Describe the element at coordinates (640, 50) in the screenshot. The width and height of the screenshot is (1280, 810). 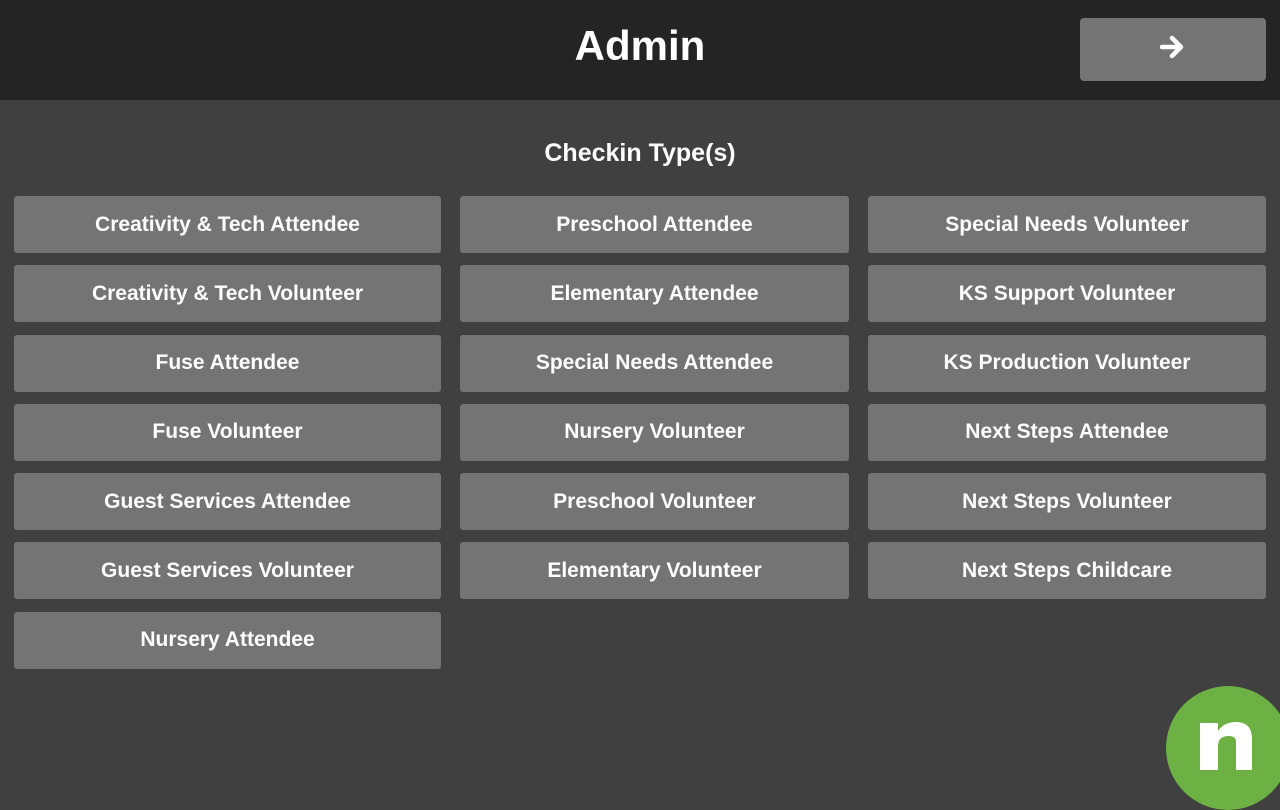
I see `header-bar: Admin` at that location.